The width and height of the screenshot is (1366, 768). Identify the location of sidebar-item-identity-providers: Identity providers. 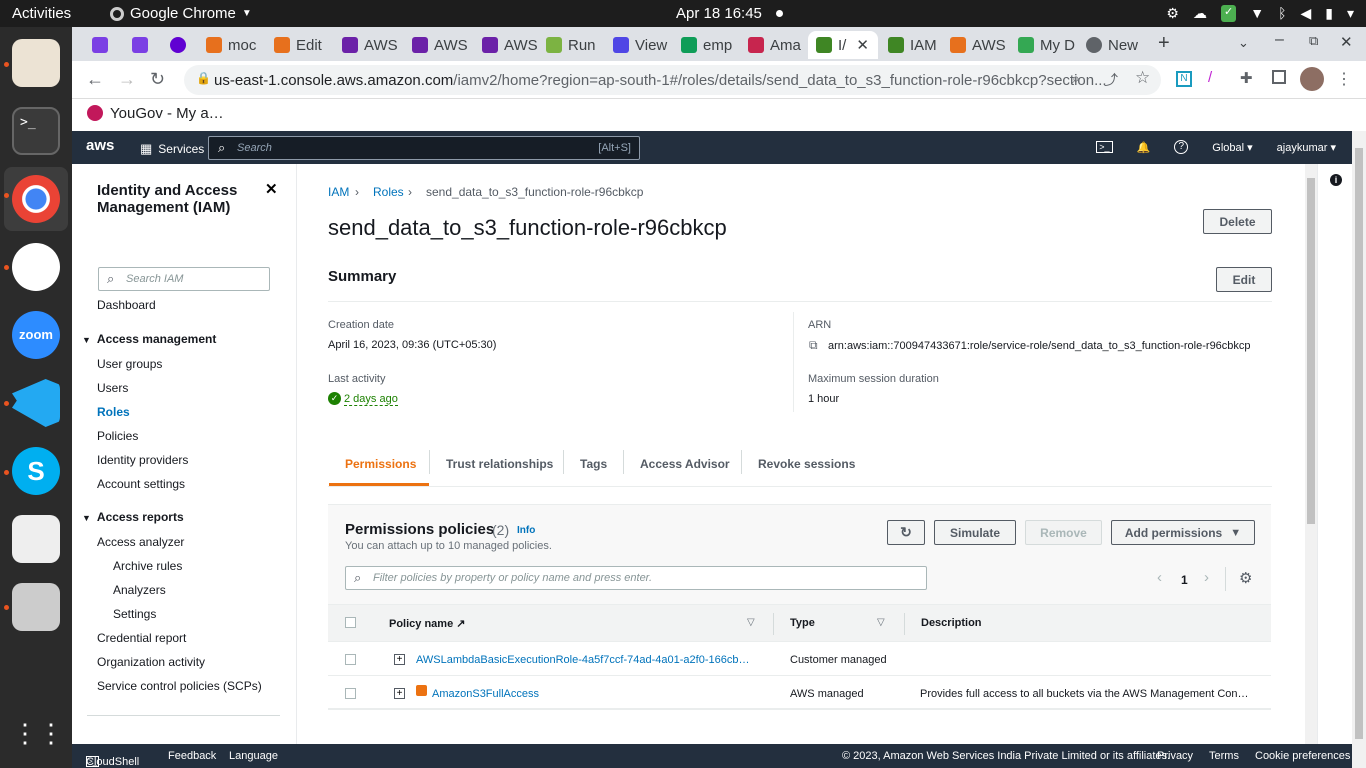
(142, 460).